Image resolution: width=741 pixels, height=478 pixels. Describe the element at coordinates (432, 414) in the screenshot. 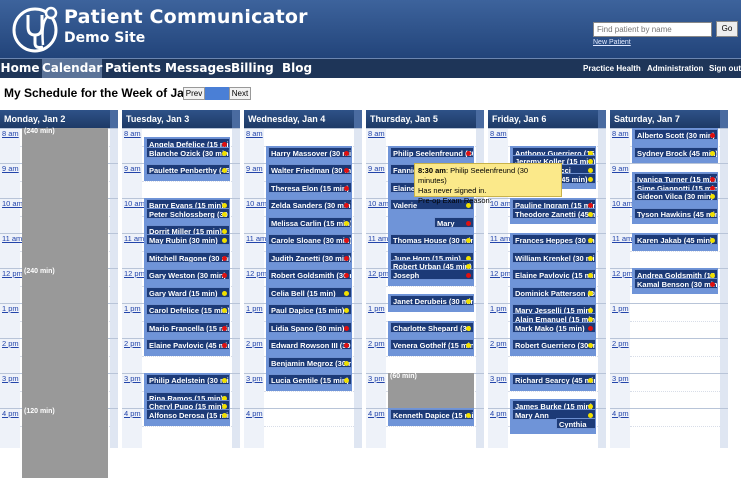

I see `appointment: Kenneth Dapice (15 min)` at that location.